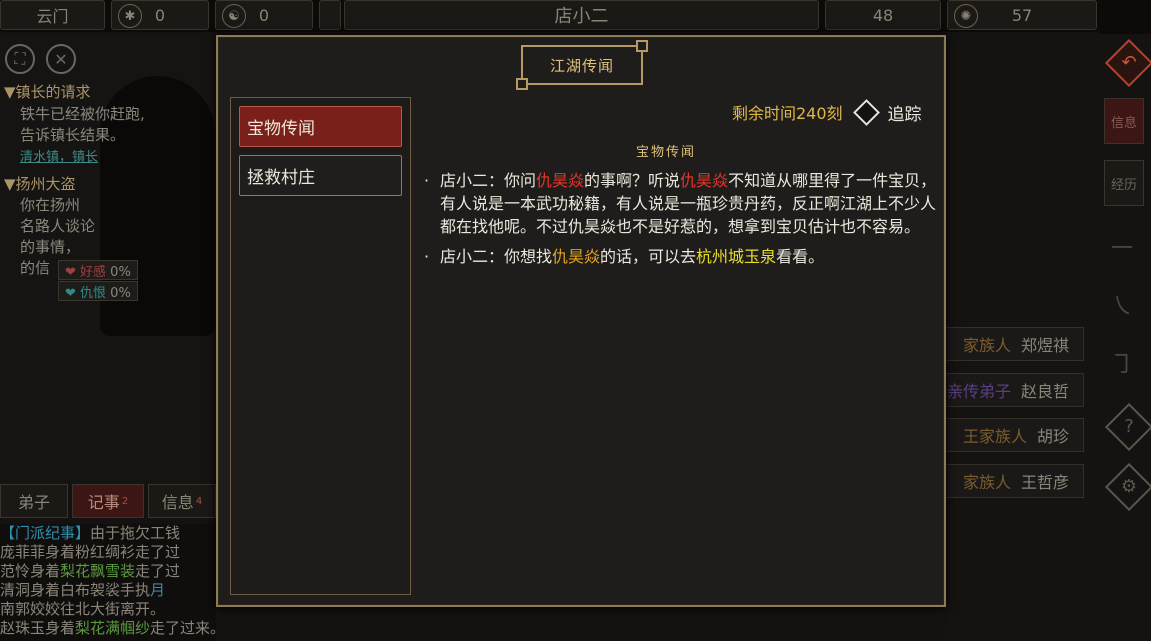 The height and width of the screenshot is (641, 1151). Describe the element at coordinates (98, 571) in the screenshot. I see `log-item: 梨花飘雪装` at that location.